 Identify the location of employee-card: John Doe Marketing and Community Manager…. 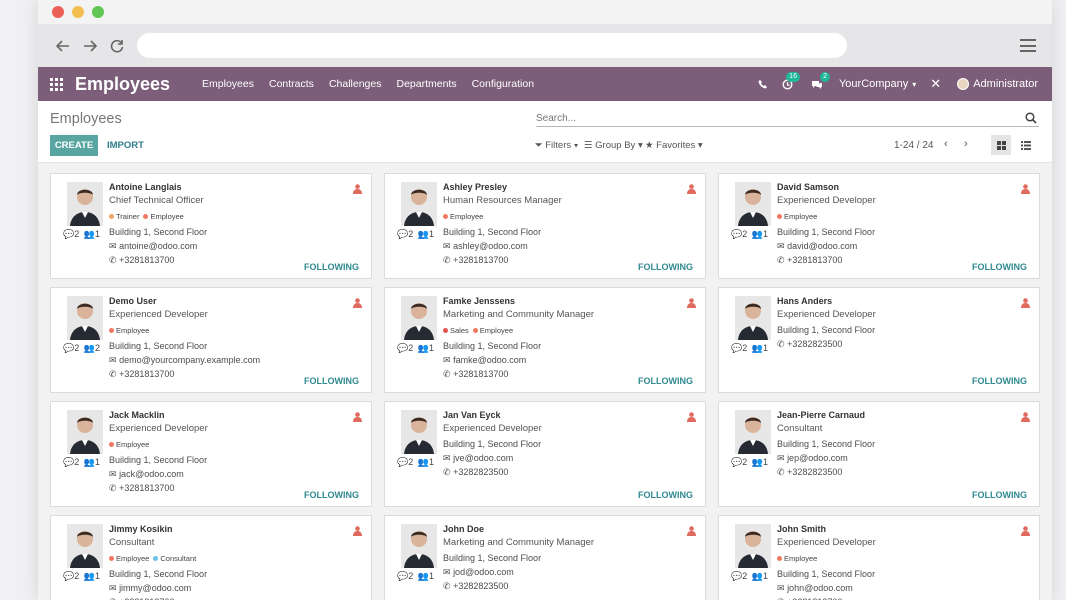
(545, 557).